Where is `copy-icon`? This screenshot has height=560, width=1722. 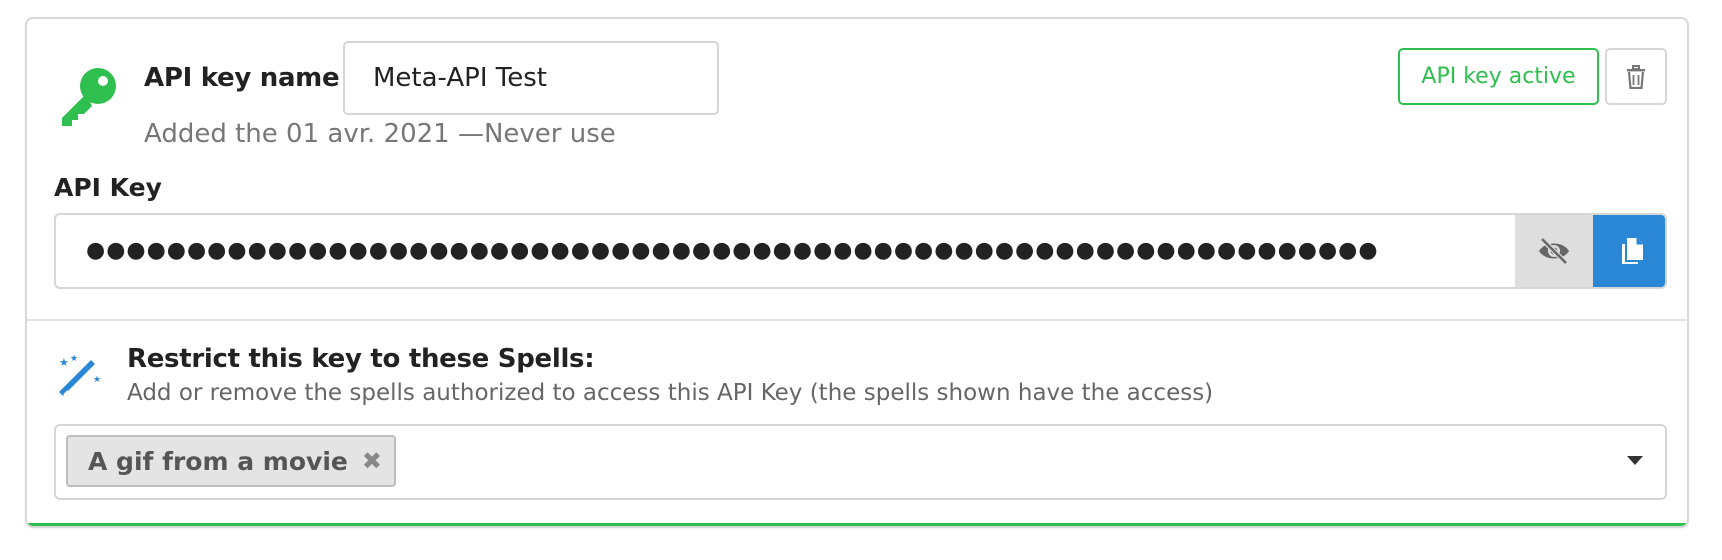 copy-icon is located at coordinates (1632, 251).